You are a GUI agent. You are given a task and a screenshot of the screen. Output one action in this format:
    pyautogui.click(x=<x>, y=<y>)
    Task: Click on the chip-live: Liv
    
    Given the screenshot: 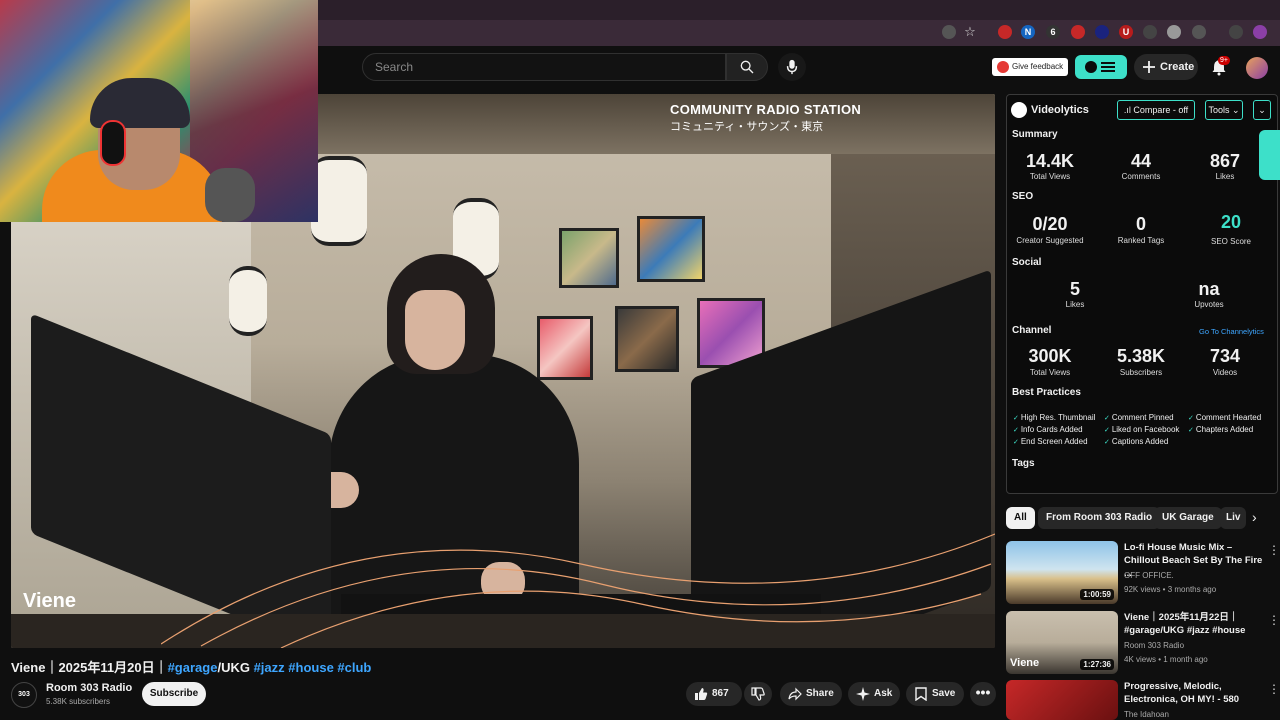 What is the action you would take?
    pyautogui.click(x=1233, y=518)
    